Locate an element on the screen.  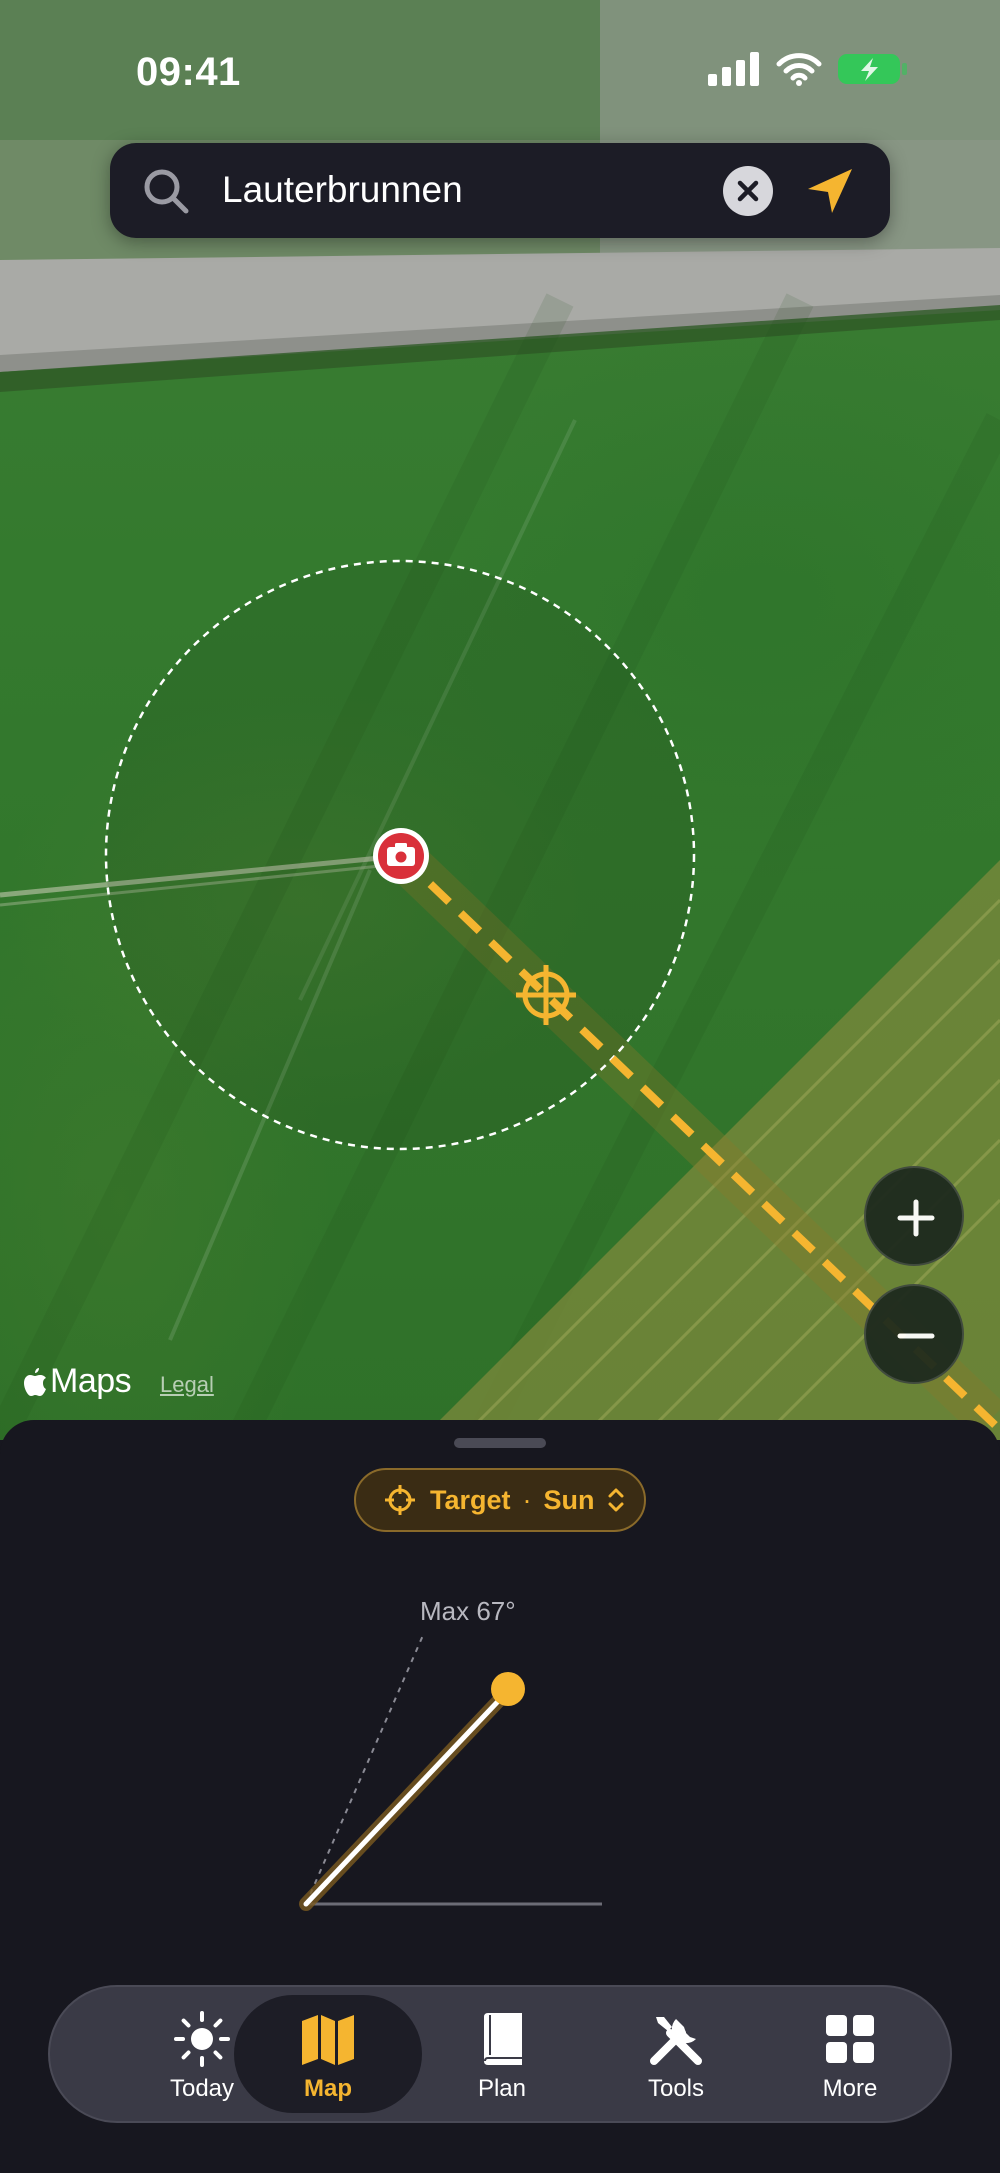
max-altitude-line is located at coordinates (365, 1768).